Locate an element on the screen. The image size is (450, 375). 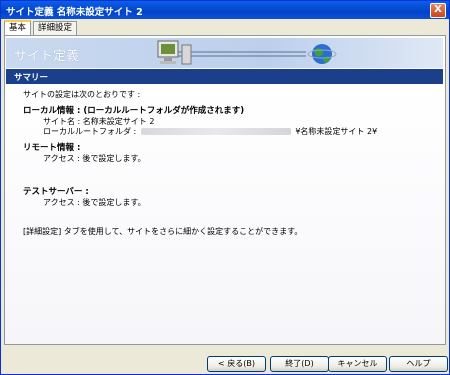
redacted-path is located at coordinates (215, 131).